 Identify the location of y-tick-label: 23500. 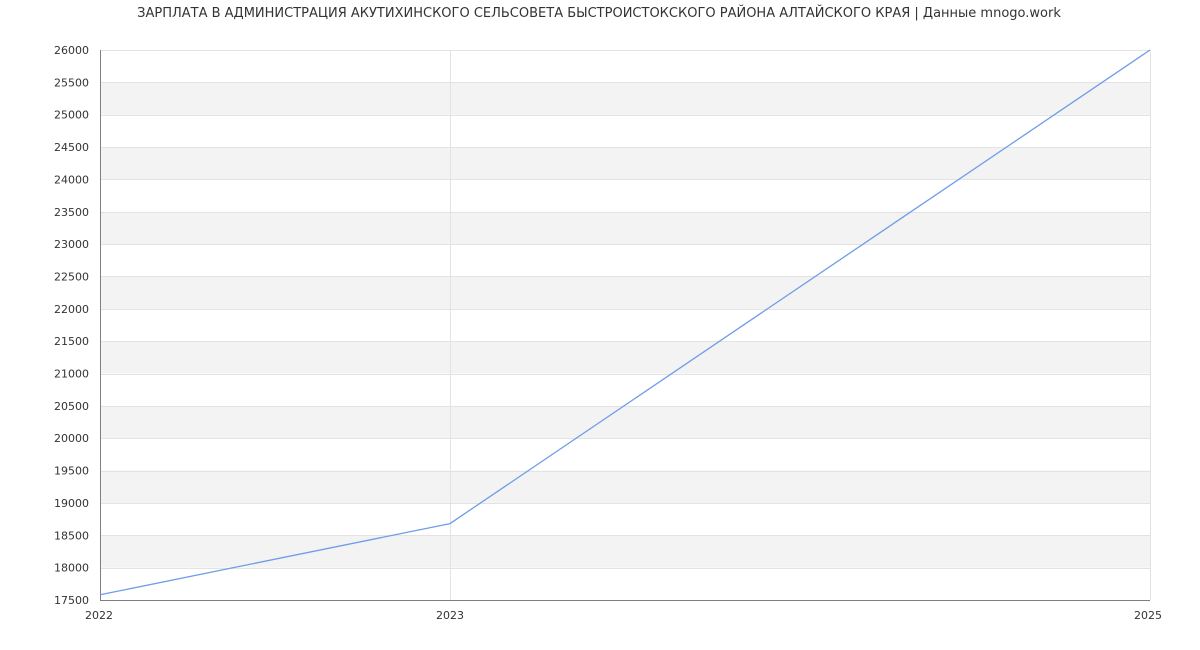
(71, 212).